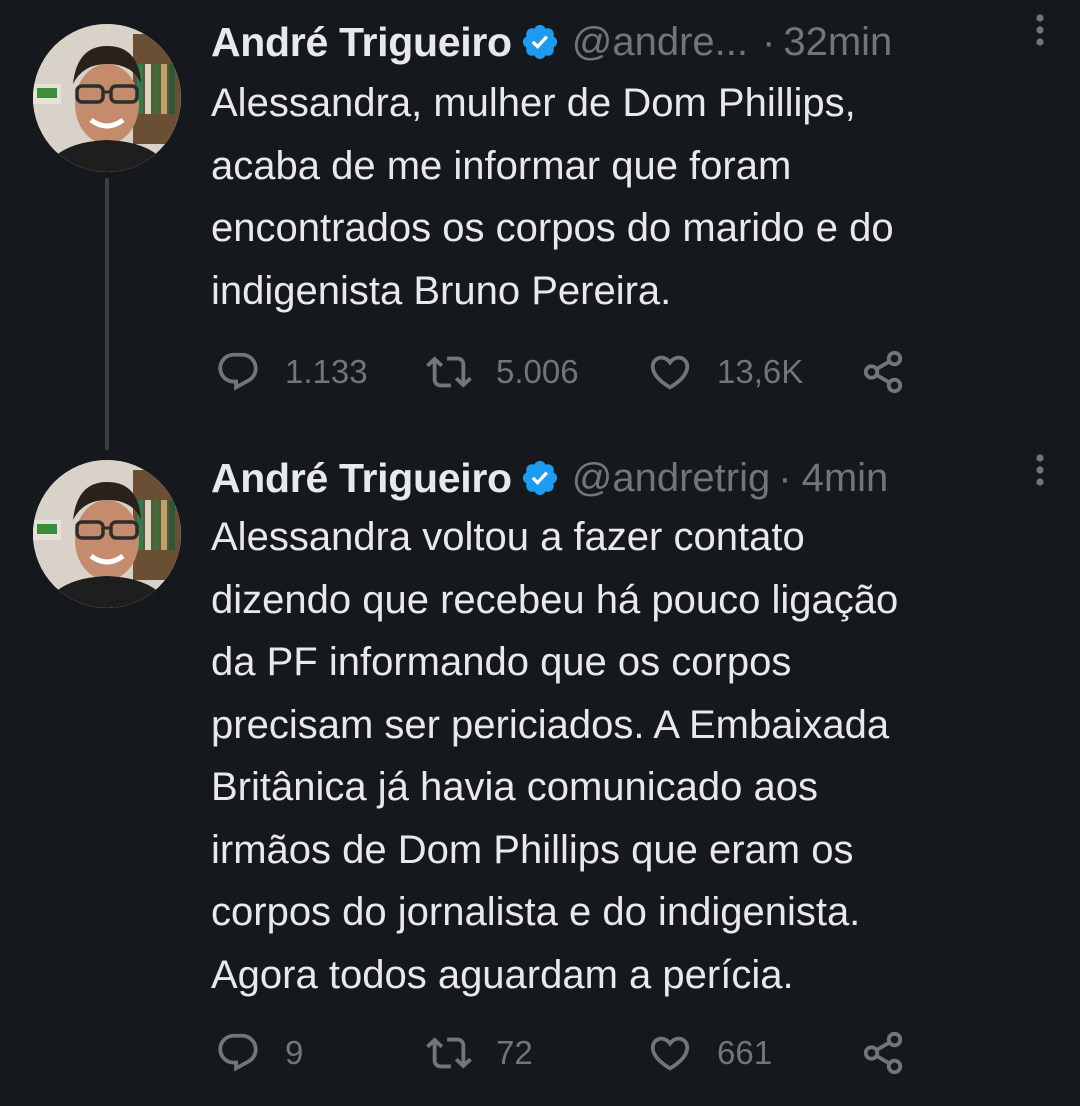 This screenshot has width=1080, height=1106. I want to click on tweet-actions: 1.133 5.006 13,6K, so click(561, 372).